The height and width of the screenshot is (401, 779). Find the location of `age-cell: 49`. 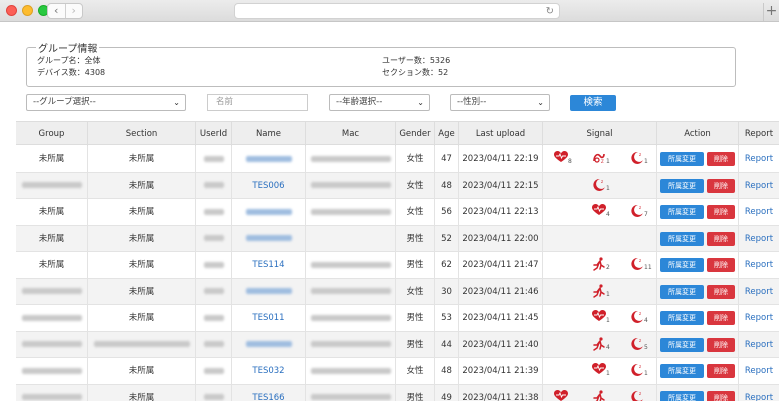

age-cell: 49 is located at coordinates (447, 392).